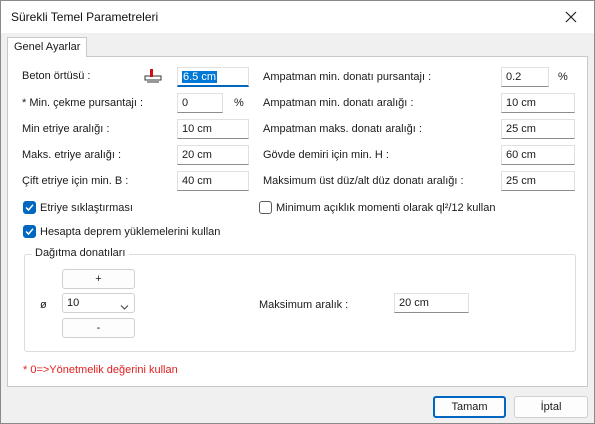 The height and width of the screenshot is (424, 595). Describe the element at coordinates (521, 155) in the screenshot. I see `govde-demiri-value: 60 cm` at that location.